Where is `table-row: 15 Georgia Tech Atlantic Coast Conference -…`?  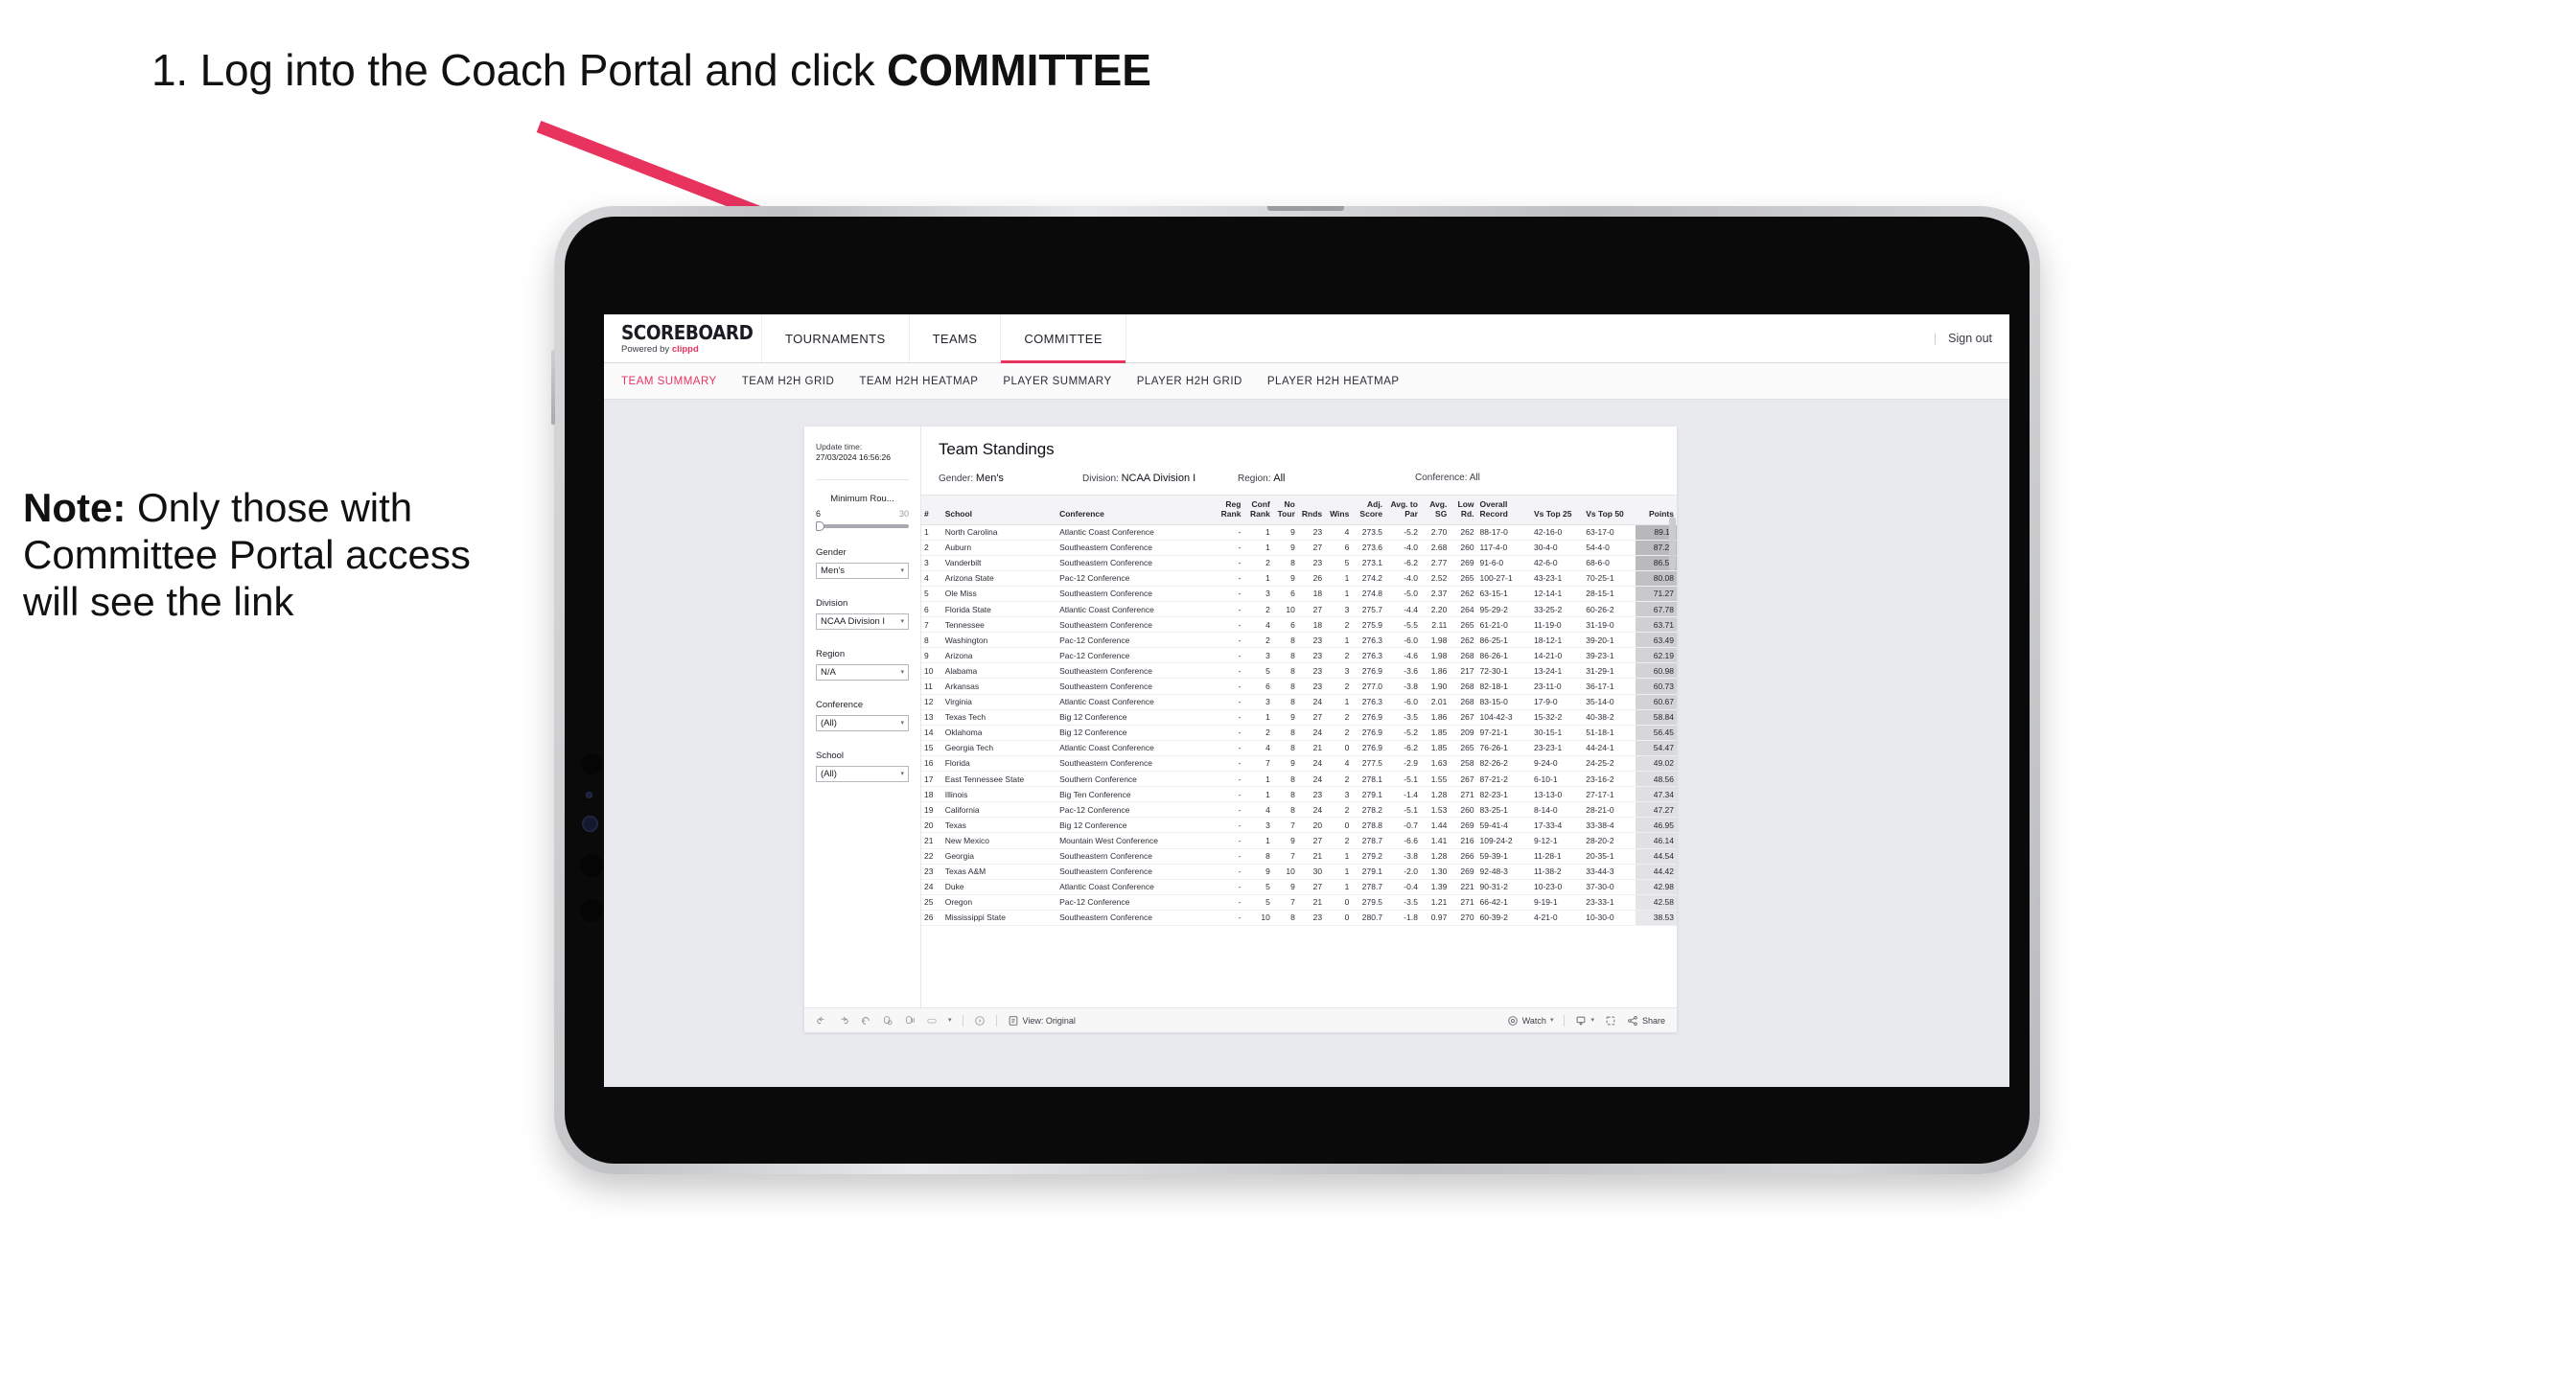 table-row: 15 Georgia Tech Atlantic Coast Conference -… is located at coordinates (1299, 748).